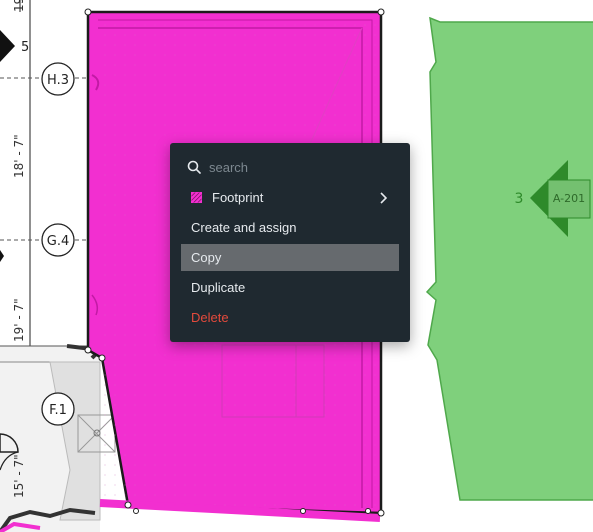 The height and width of the screenshot is (532, 593). What do you see at coordinates (19, 476) in the screenshot?
I see `dimension-label: 15' - 7"` at bounding box center [19, 476].